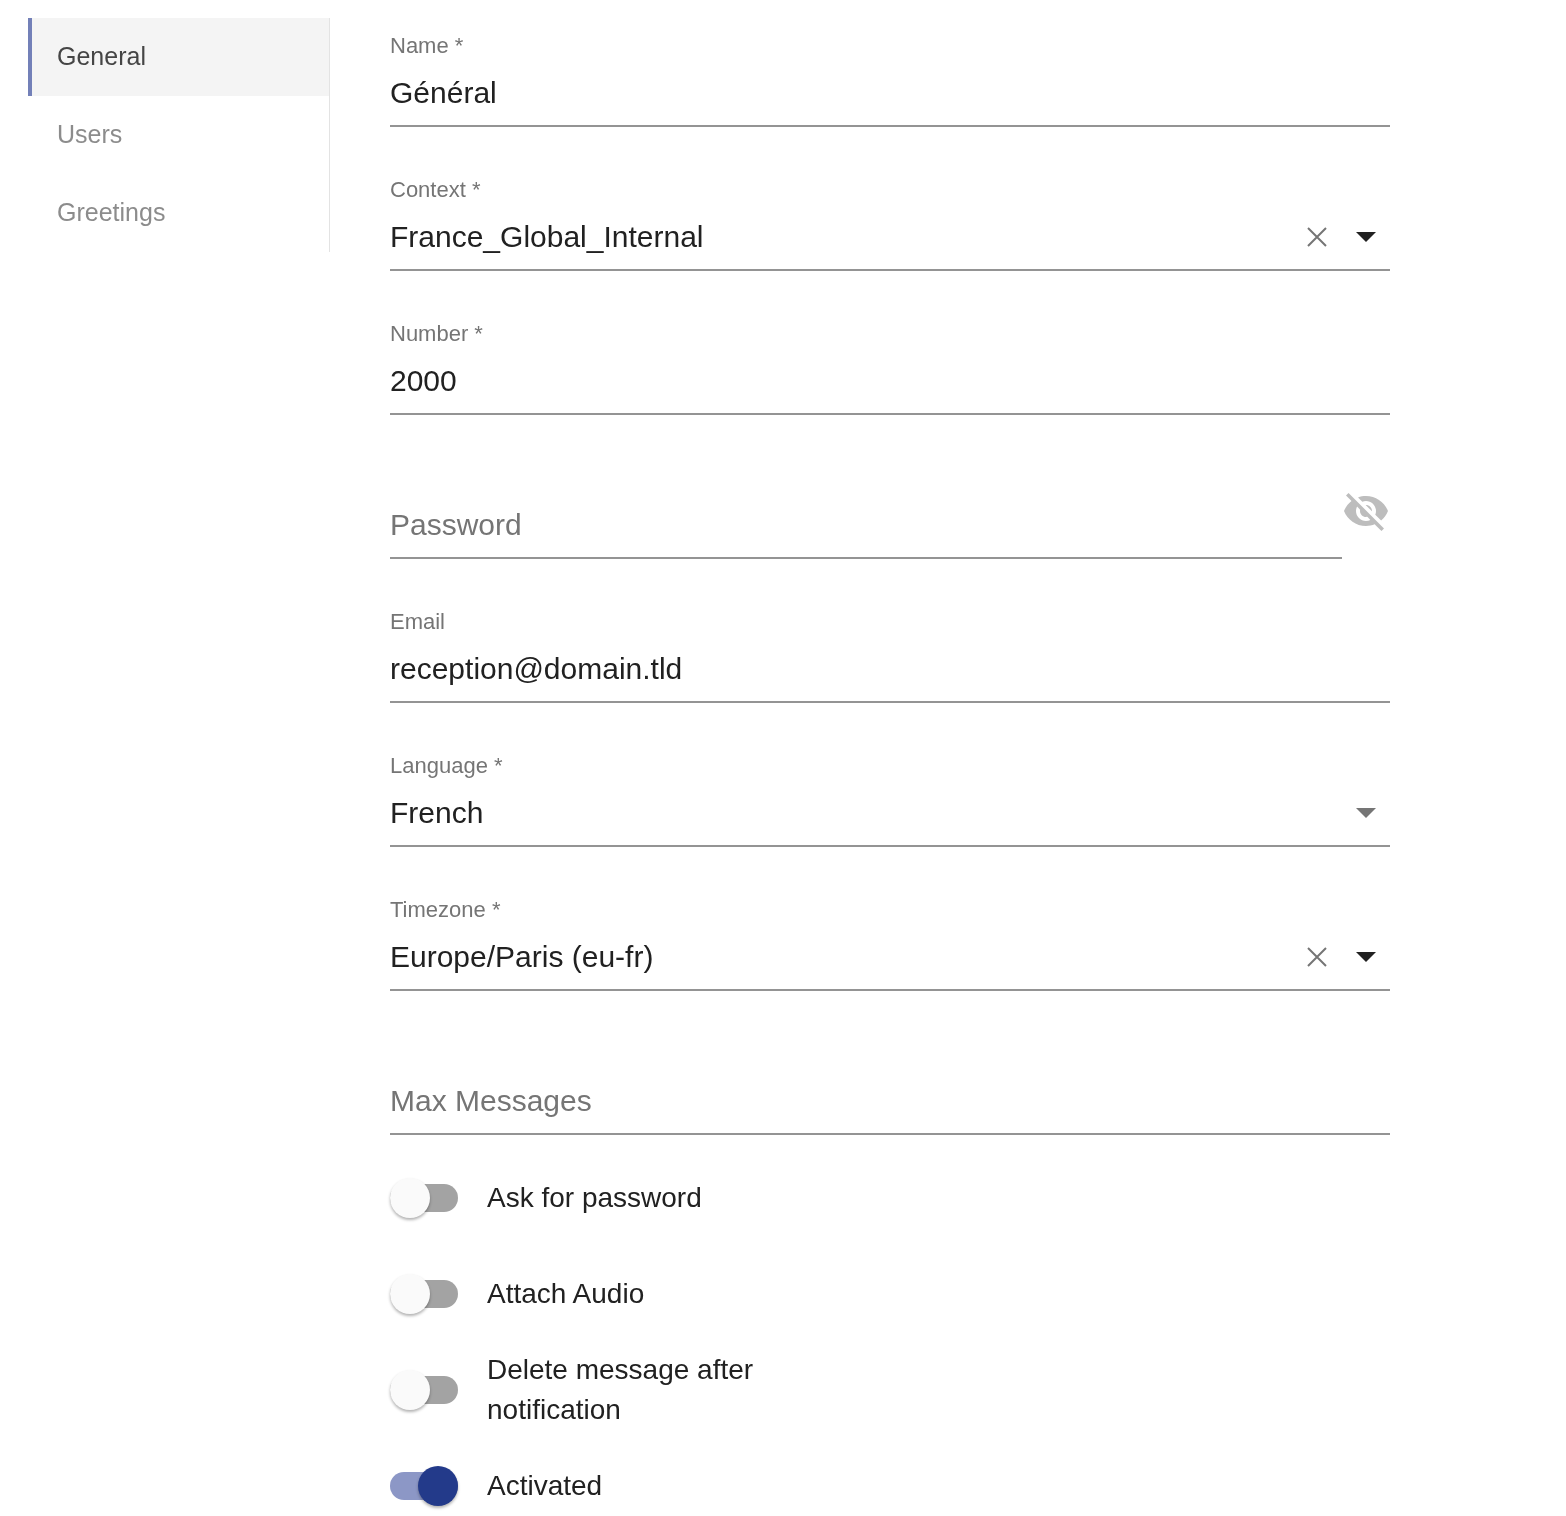  Describe the element at coordinates (417, 622) in the screenshot. I see `field-label: Email` at that location.